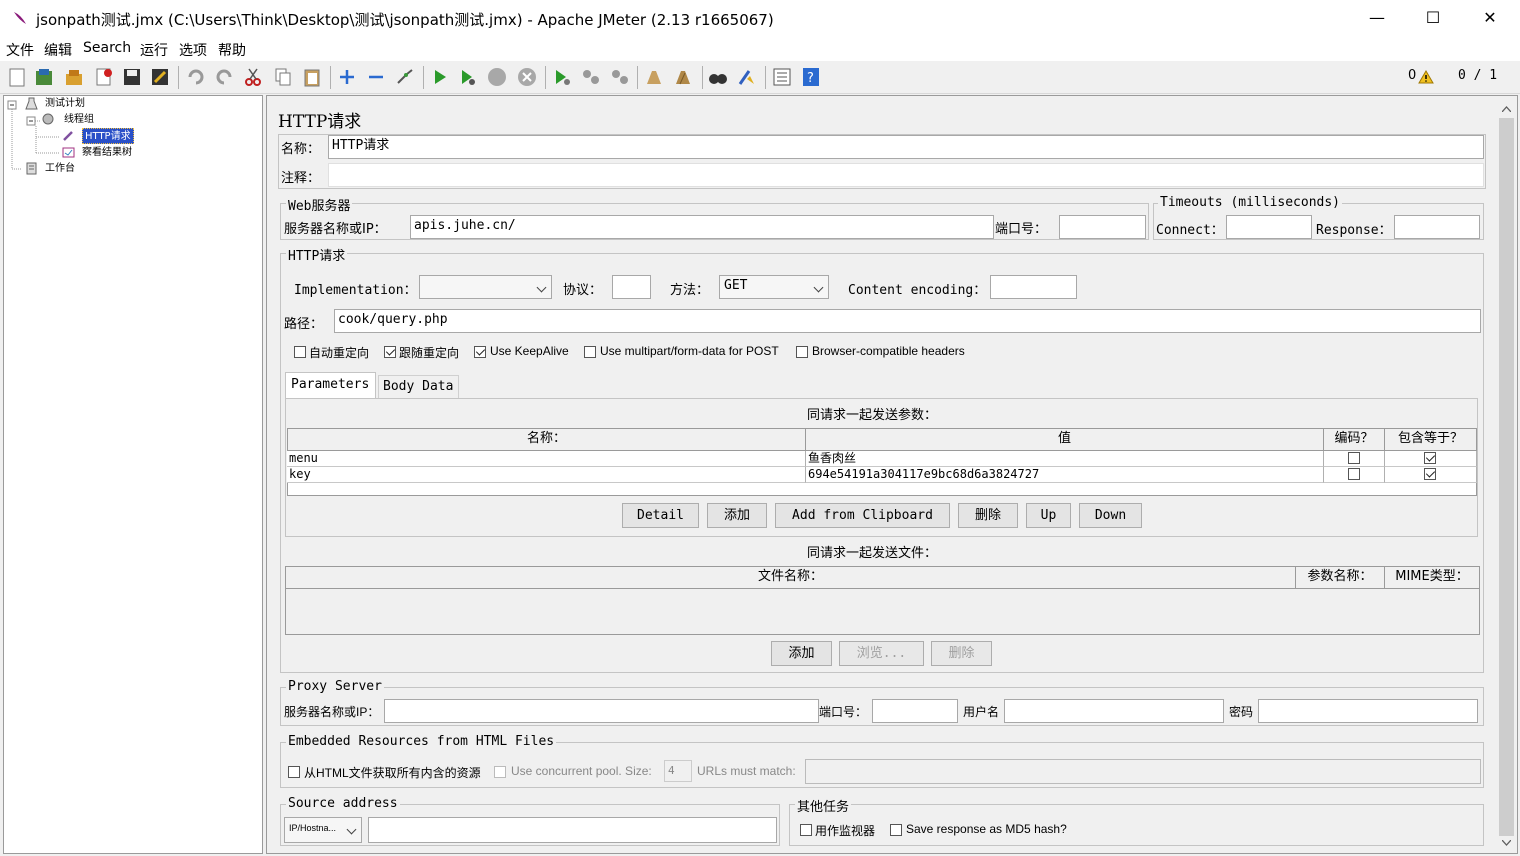  Describe the element at coordinates (806, 830) in the screenshot. I see `monitor-checkbox` at that location.